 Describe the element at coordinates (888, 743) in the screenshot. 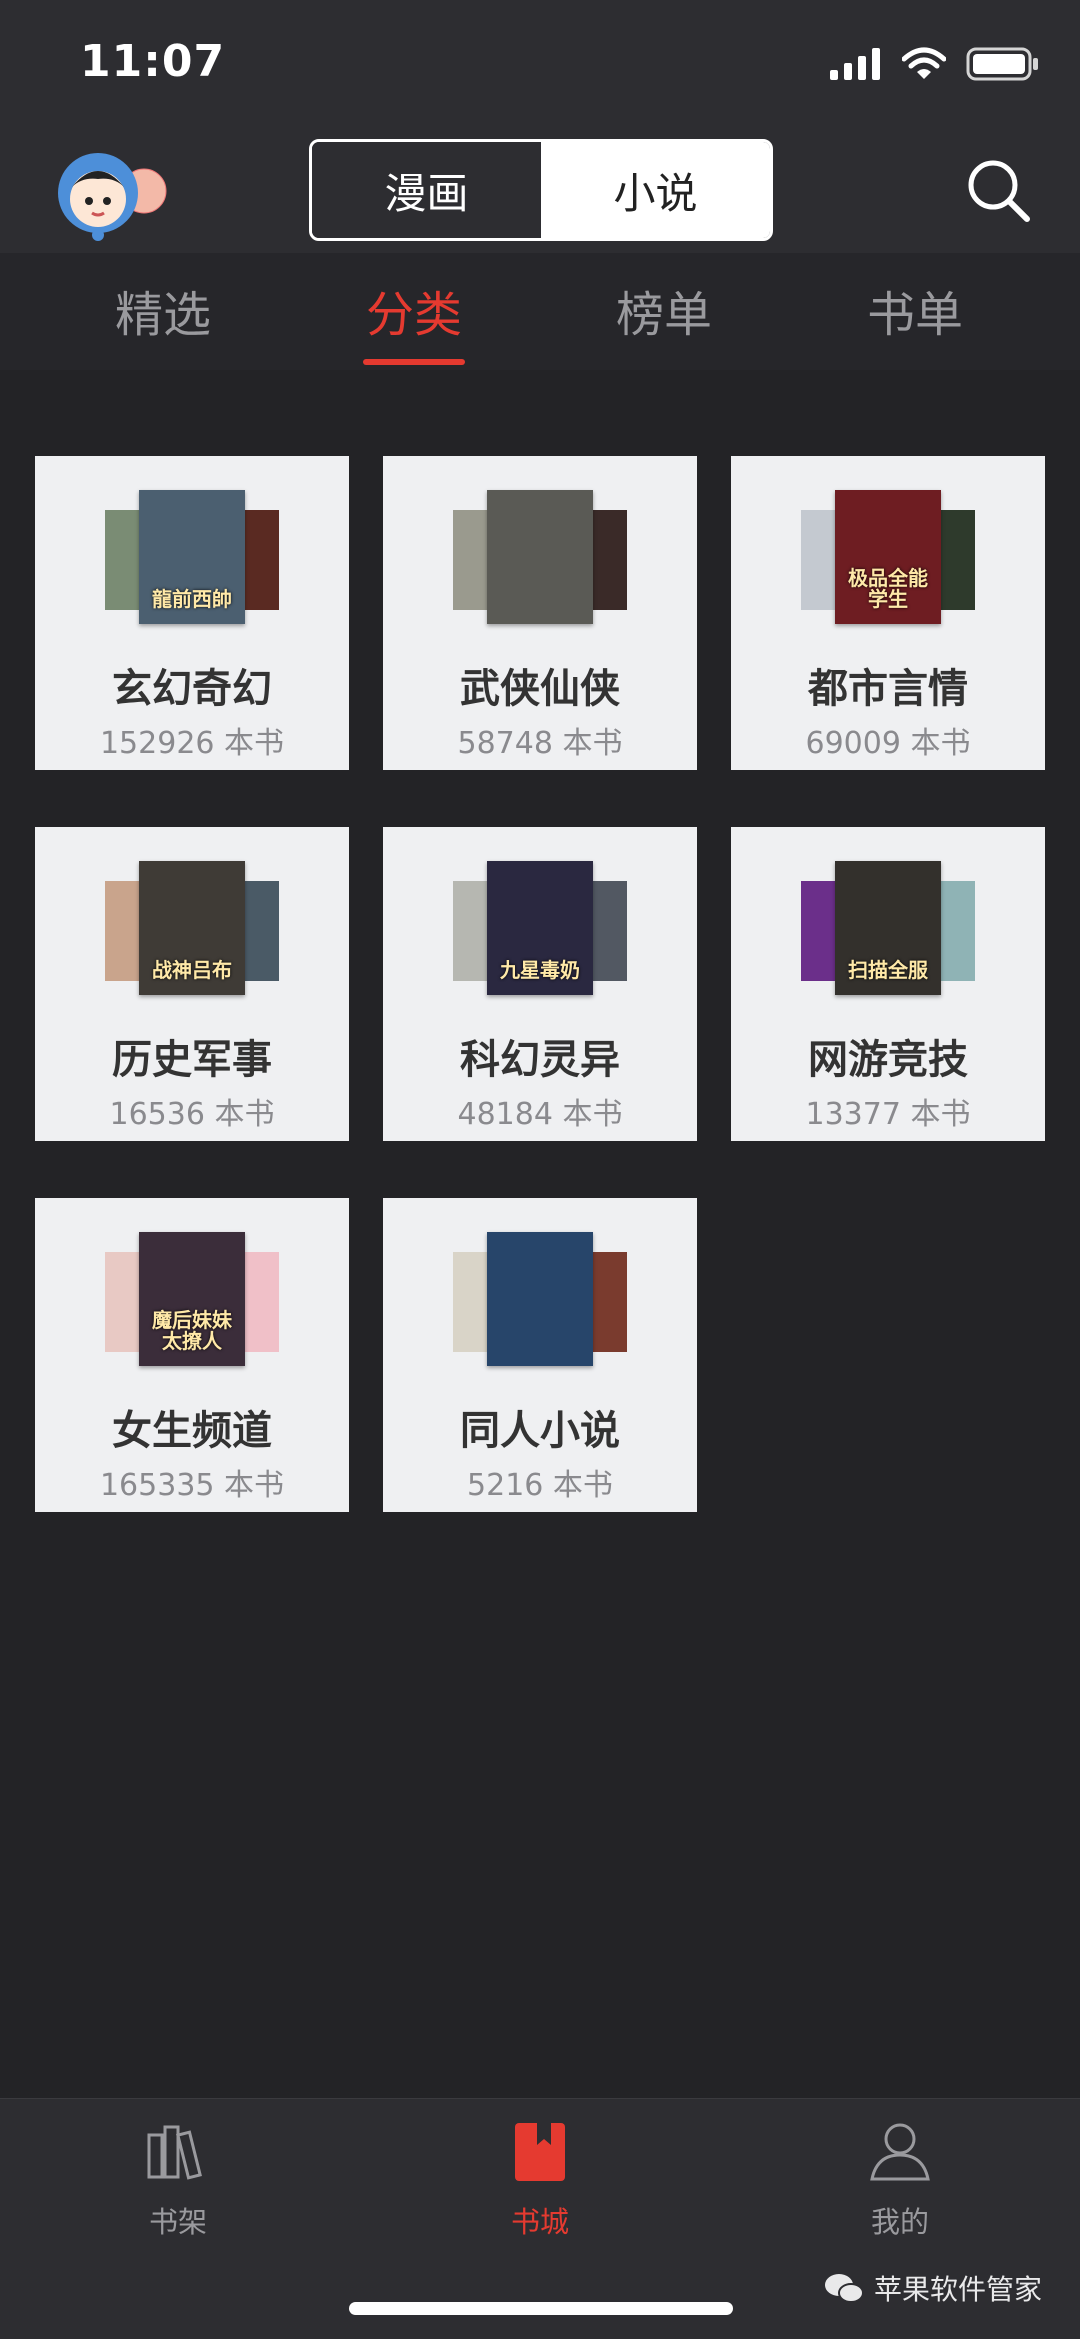

I see `book-count: 69009 本书` at that location.